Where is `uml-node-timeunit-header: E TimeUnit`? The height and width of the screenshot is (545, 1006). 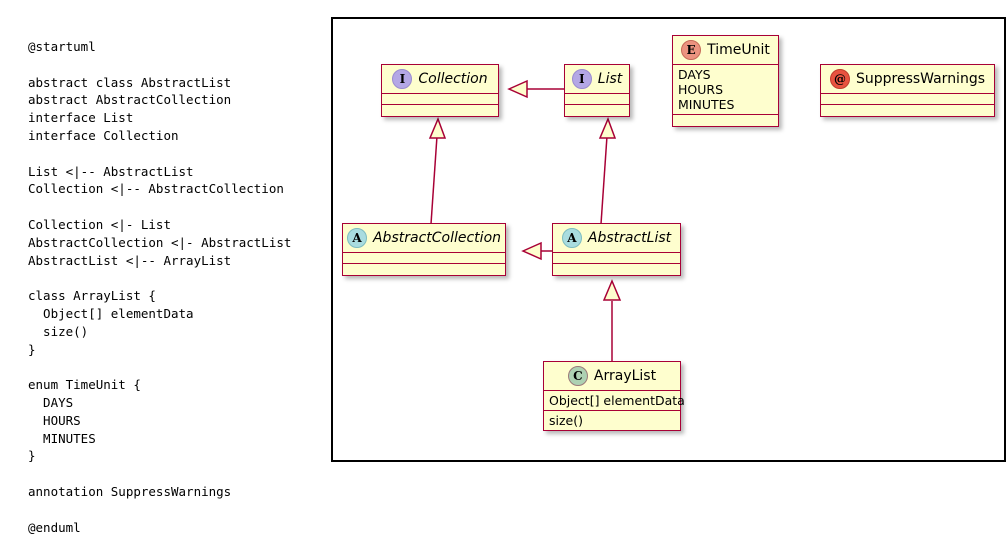 uml-node-timeunit-header: E TimeUnit is located at coordinates (725, 50).